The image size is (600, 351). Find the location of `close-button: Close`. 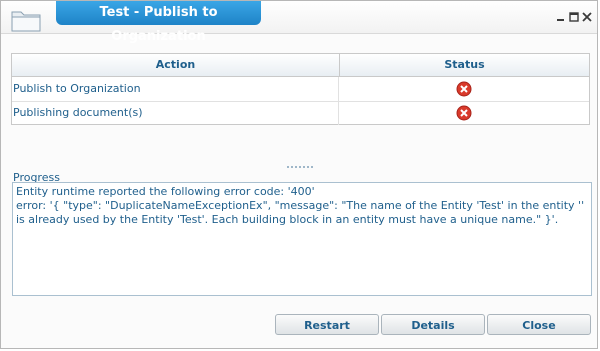

close-button: Close is located at coordinates (539, 324).